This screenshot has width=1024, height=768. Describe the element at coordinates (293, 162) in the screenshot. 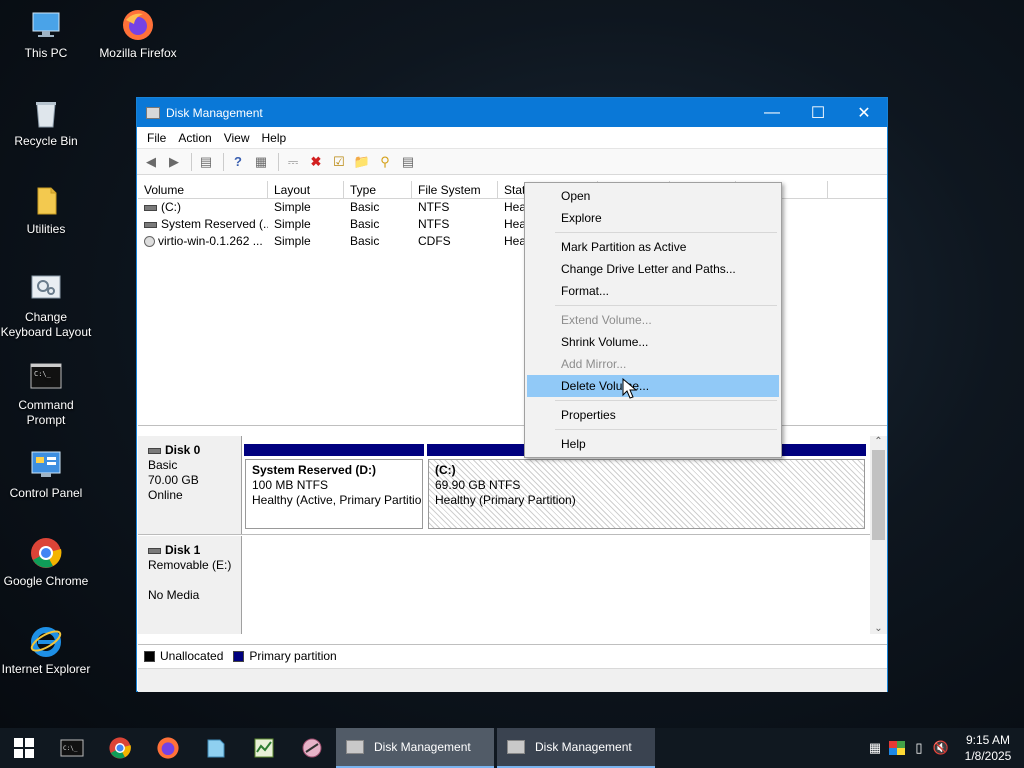

I see `connect-icon: ⎓` at that location.